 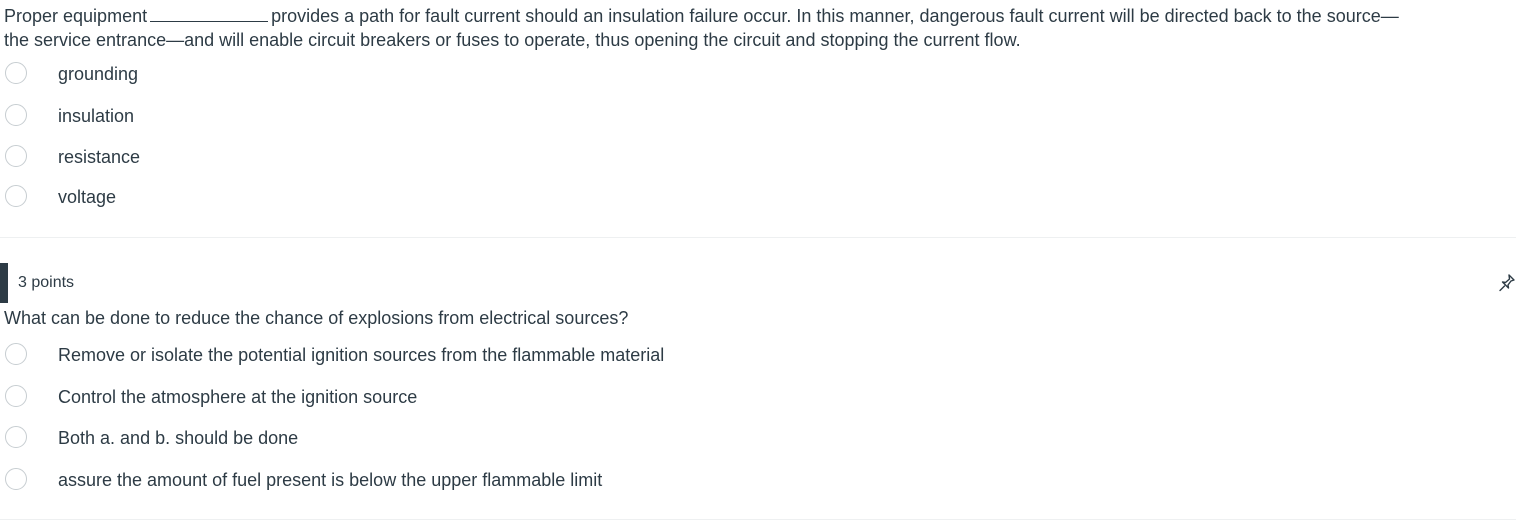 What do you see at coordinates (209, 14) in the screenshot?
I see `fill-in-blank` at bounding box center [209, 14].